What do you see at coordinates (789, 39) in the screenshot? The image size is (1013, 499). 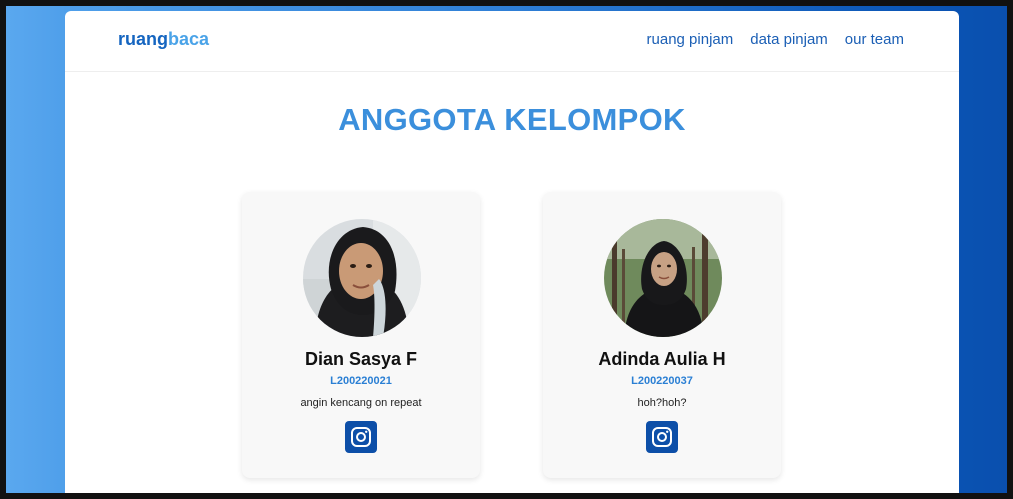 I see `nav-link-data-pinjam: data pinjam` at bounding box center [789, 39].